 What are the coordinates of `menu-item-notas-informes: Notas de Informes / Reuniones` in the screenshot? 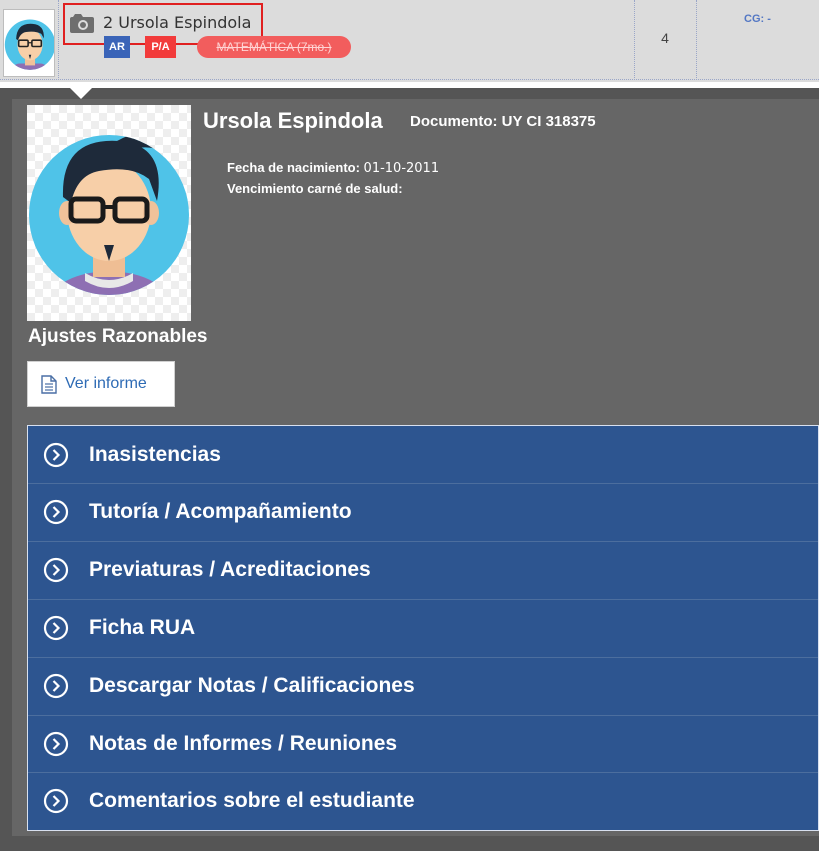 It's located at (423, 743).